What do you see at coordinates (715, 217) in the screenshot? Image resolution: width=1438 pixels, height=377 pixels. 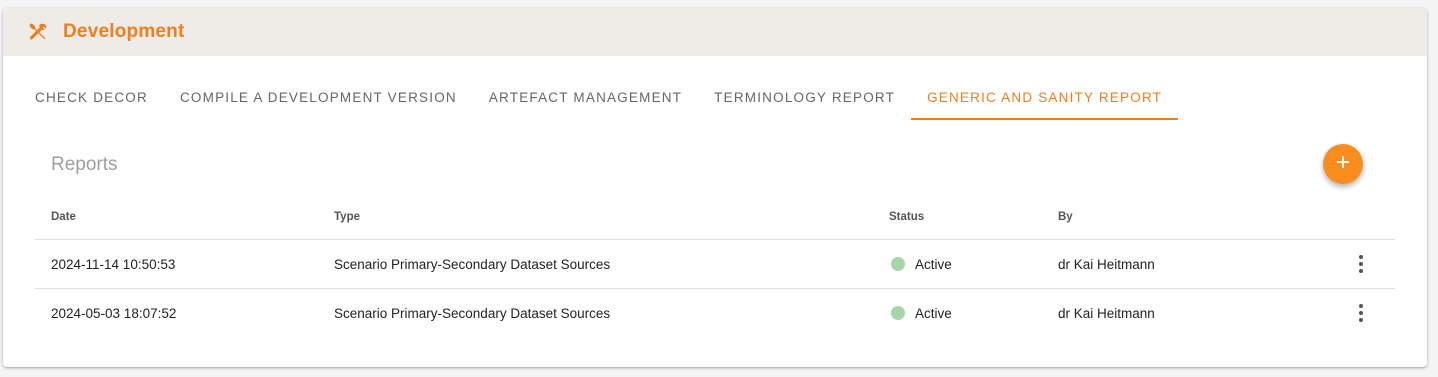 I see `table-header: Date Type Status By` at bounding box center [715, 217].